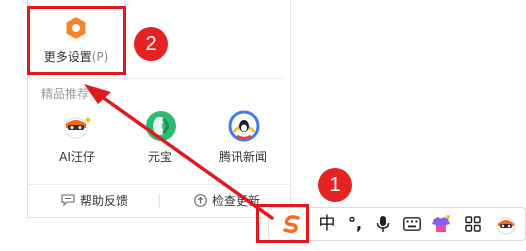 The height and width of the screenshot is (251, 526). I want to click on annotation-badge-1: 1, so click(335, 185).